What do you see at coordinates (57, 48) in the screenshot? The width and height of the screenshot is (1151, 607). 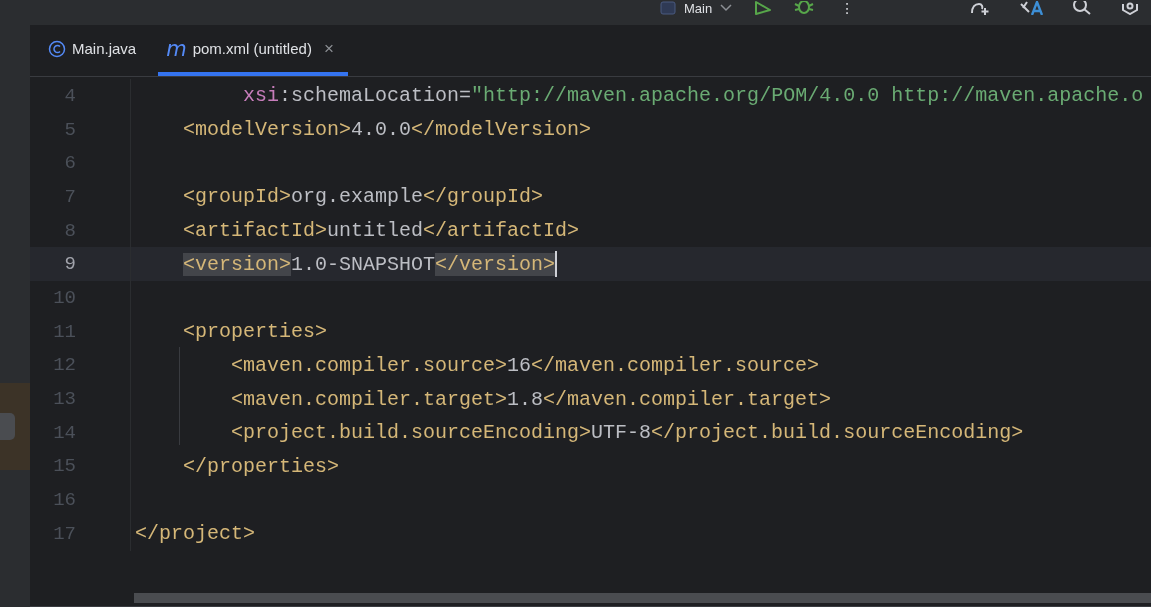 I see `class-icon` at bounding box center [57, 48].